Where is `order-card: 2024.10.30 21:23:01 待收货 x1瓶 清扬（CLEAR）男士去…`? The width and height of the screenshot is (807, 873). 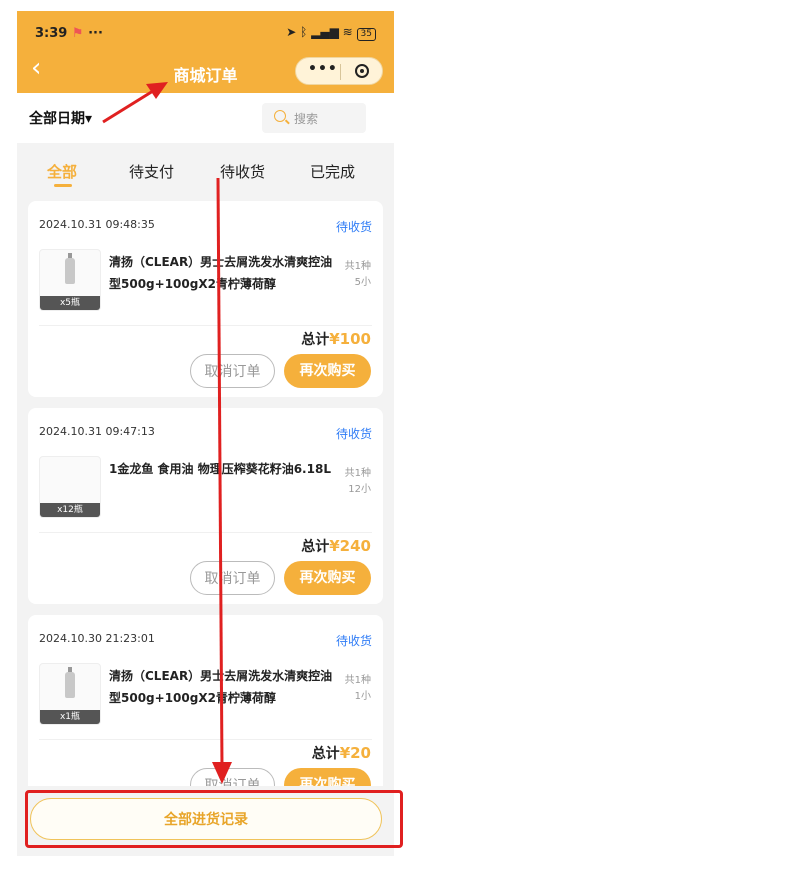 order-card: 2024.10.30 21:23:01 待收货 x1瓶 清扬（CLEAR）男士去… is located at coordinates (205, 713).